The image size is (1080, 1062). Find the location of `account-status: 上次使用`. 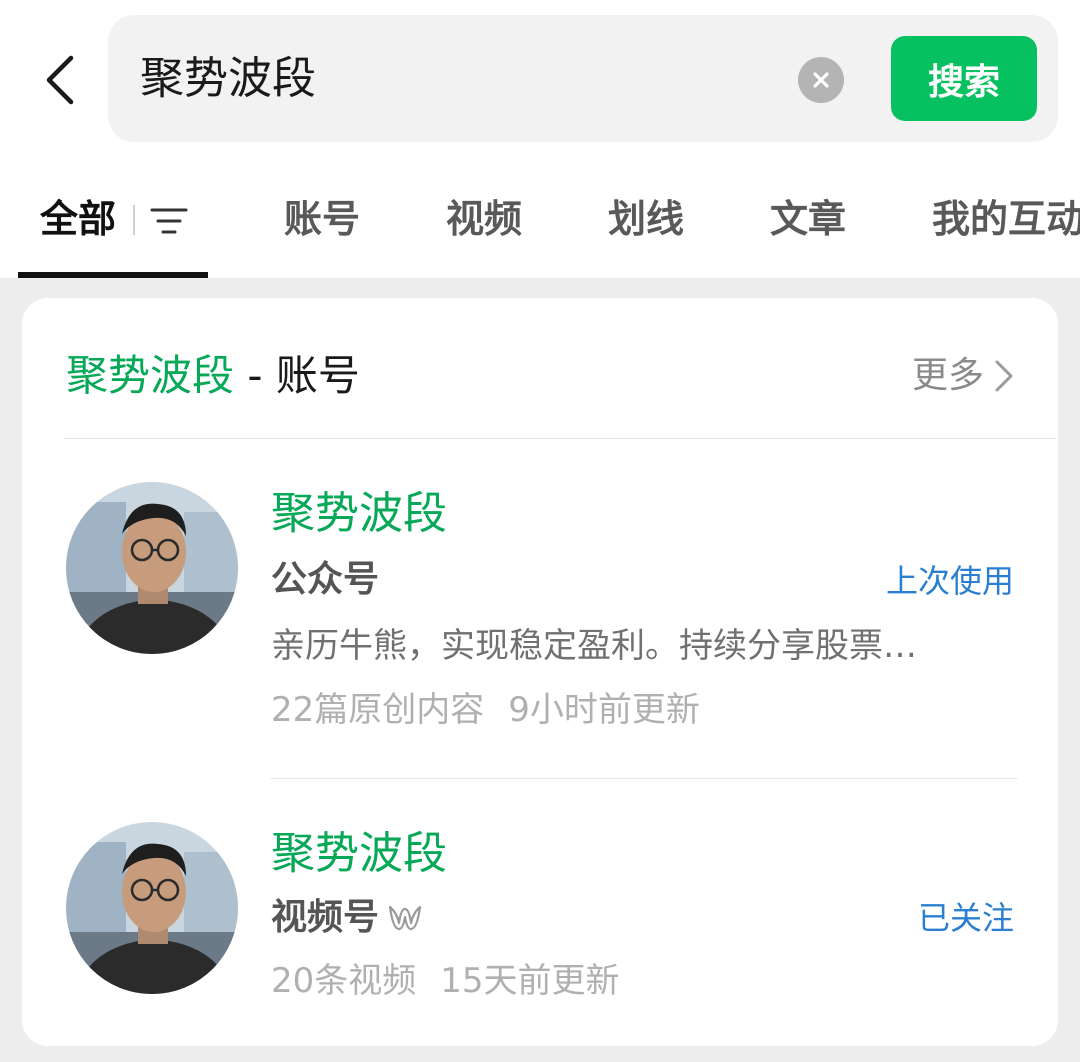

account-status: 上次使用 is located at coordinates (949, 581).